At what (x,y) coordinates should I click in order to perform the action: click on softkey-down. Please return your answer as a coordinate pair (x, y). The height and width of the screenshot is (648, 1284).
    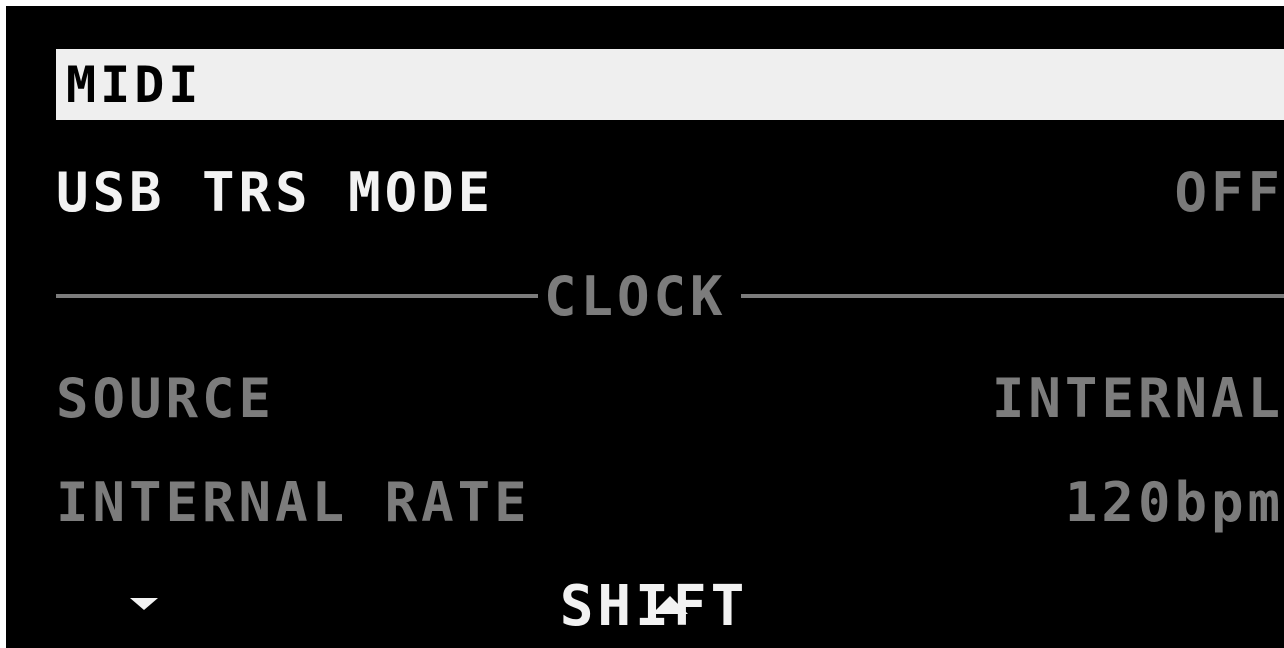
    Looking at the image, I should click on (106, 606).